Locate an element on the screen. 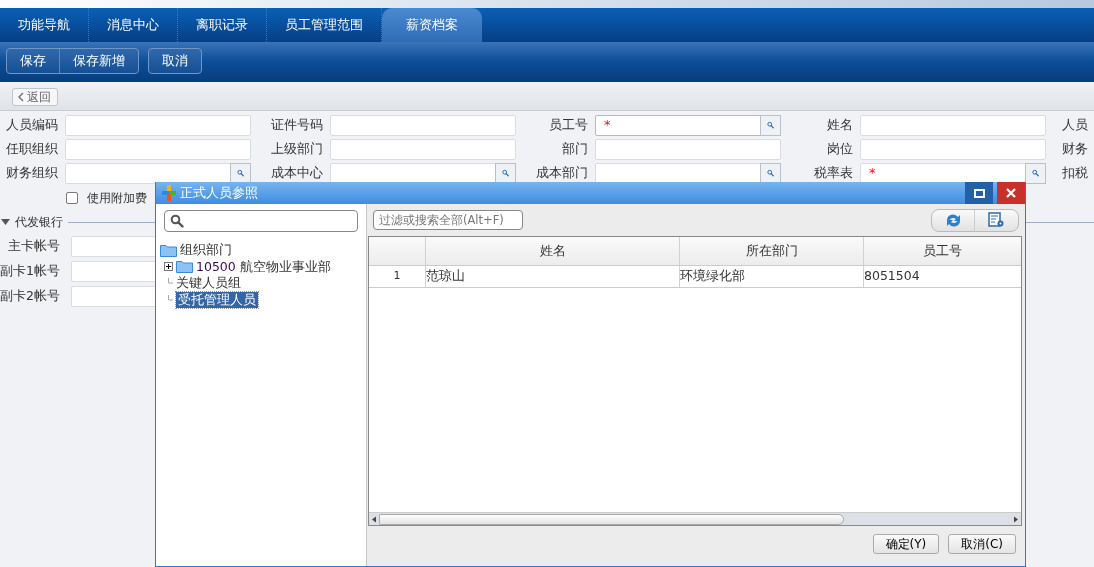  checkbox-label: 使用附加费 is located at coordinates (117, 198).